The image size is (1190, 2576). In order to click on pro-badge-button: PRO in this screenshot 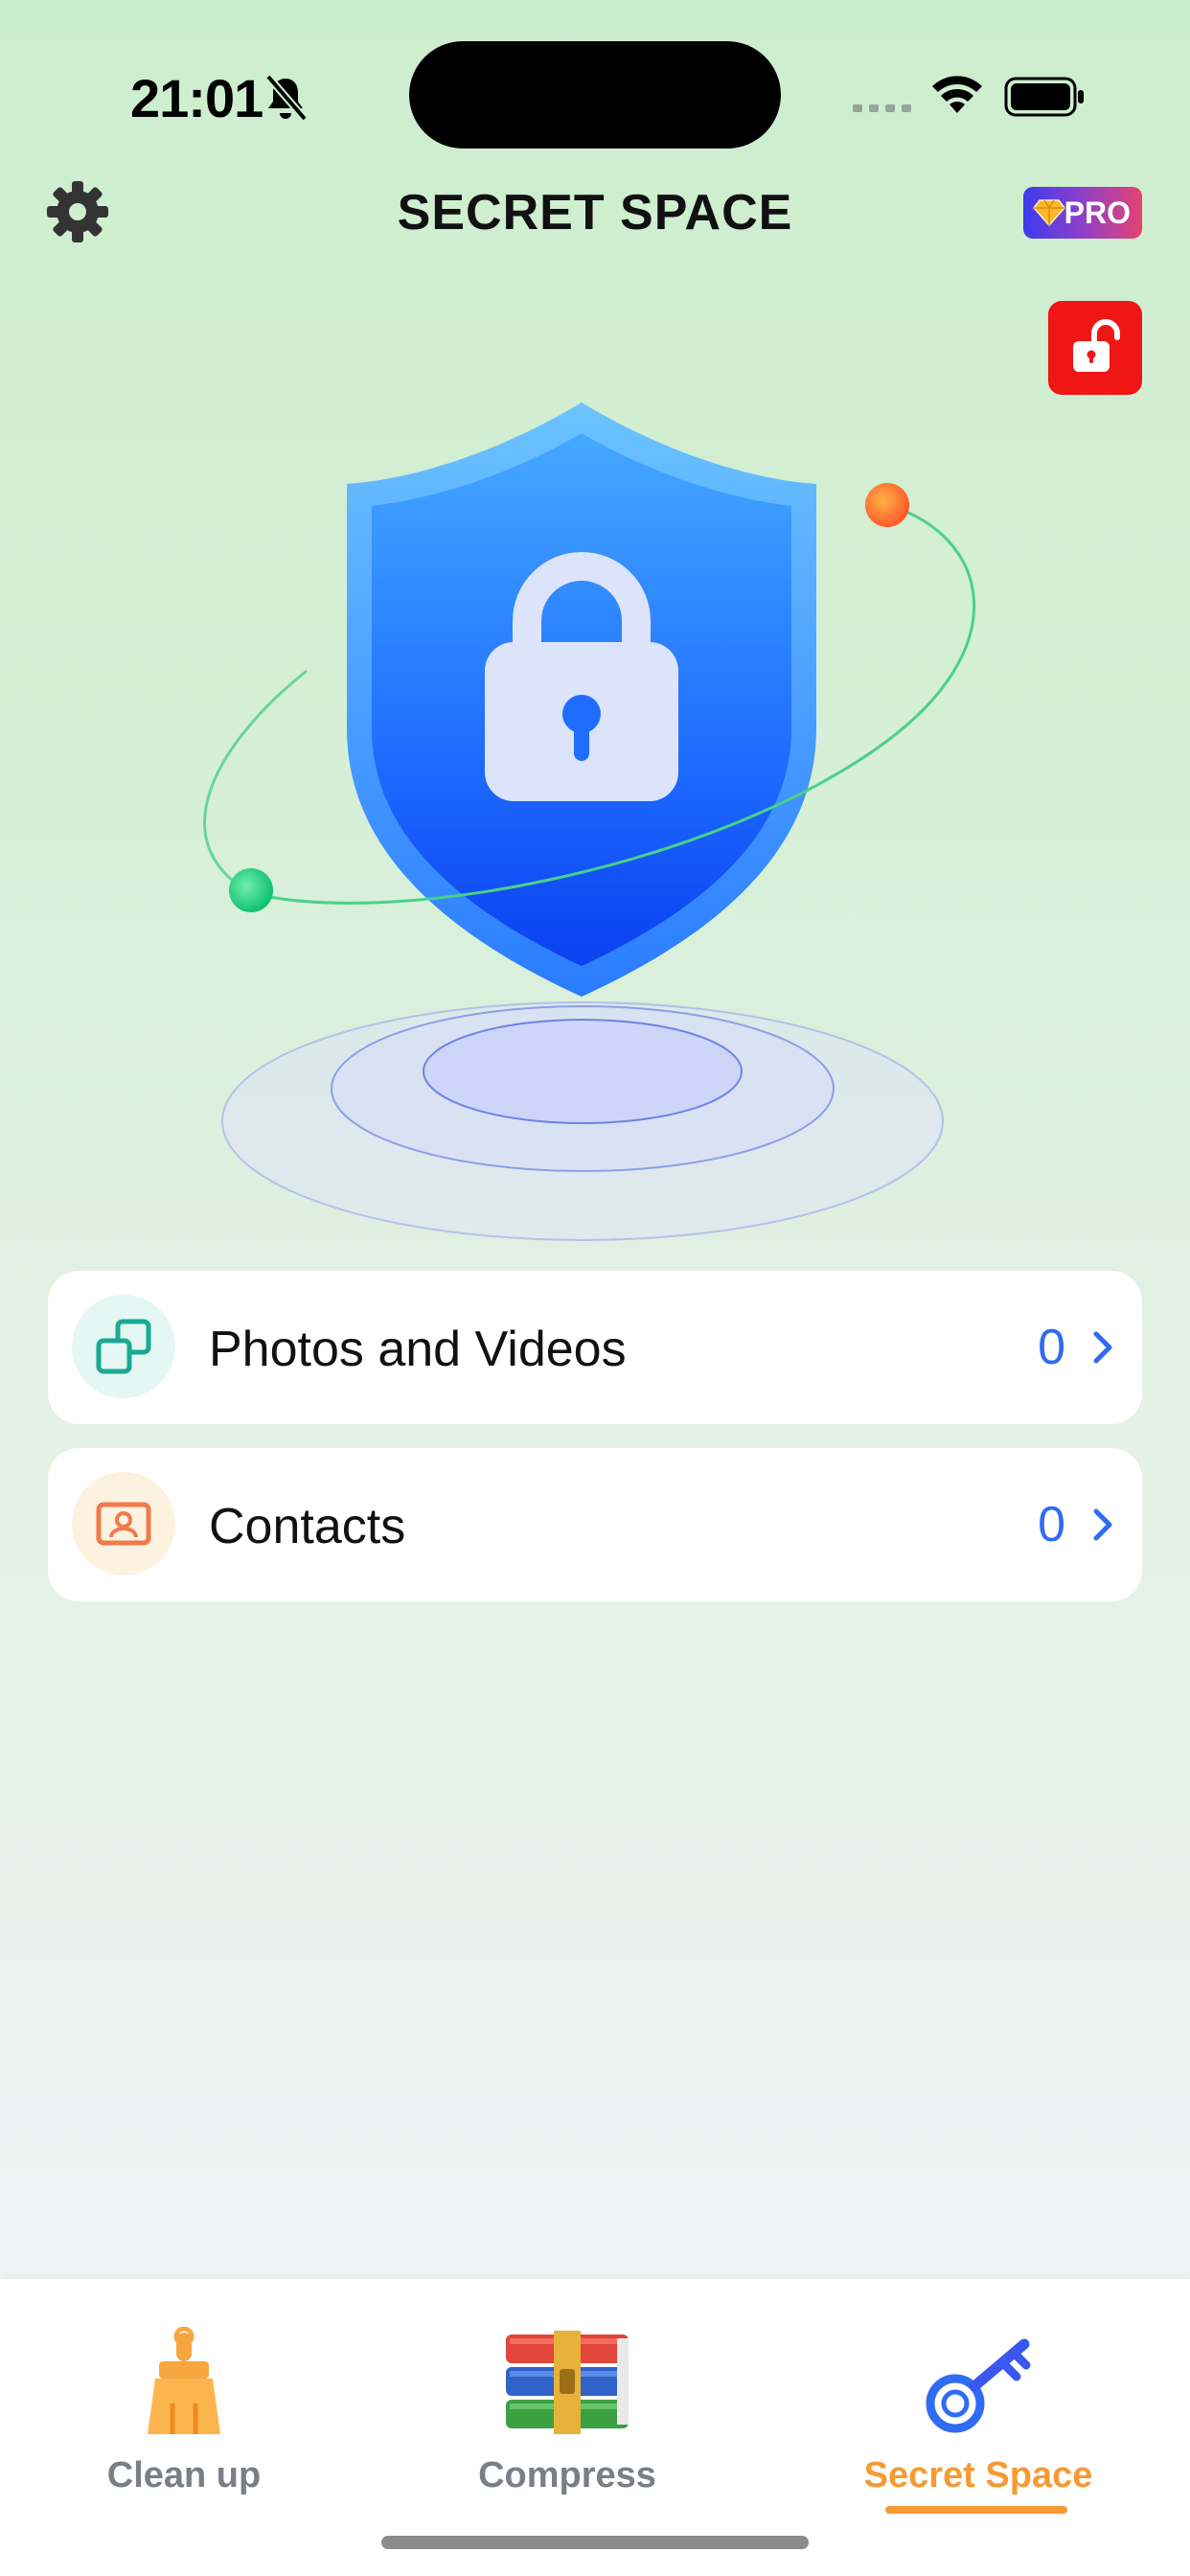, I will do `click(1082, 213)`.